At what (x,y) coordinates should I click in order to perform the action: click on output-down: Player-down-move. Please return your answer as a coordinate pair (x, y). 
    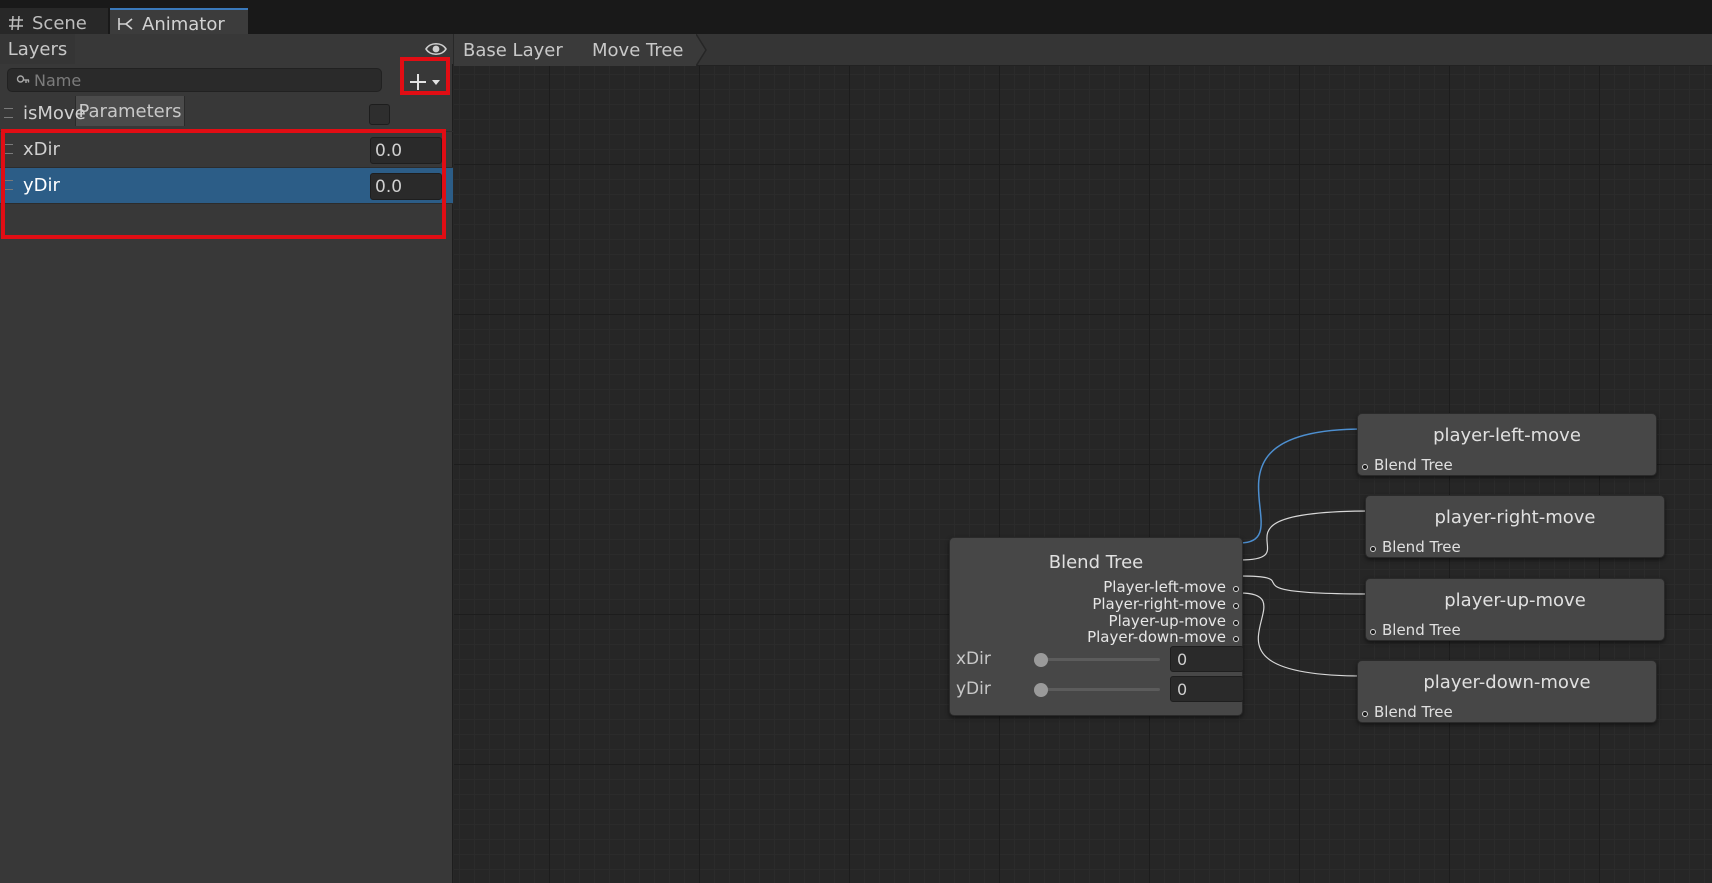
    Looking at the image, I should click on (1156, 637).